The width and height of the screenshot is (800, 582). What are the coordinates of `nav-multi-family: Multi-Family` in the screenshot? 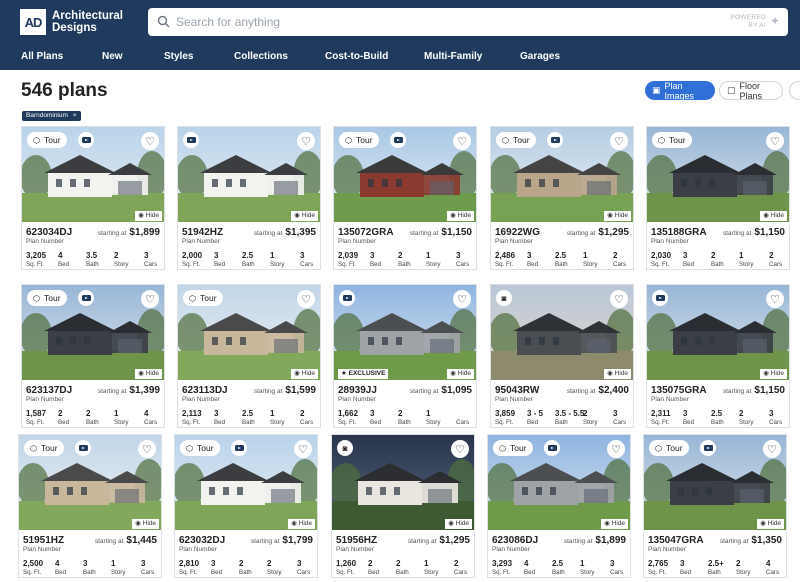 It's located at (453, 56).